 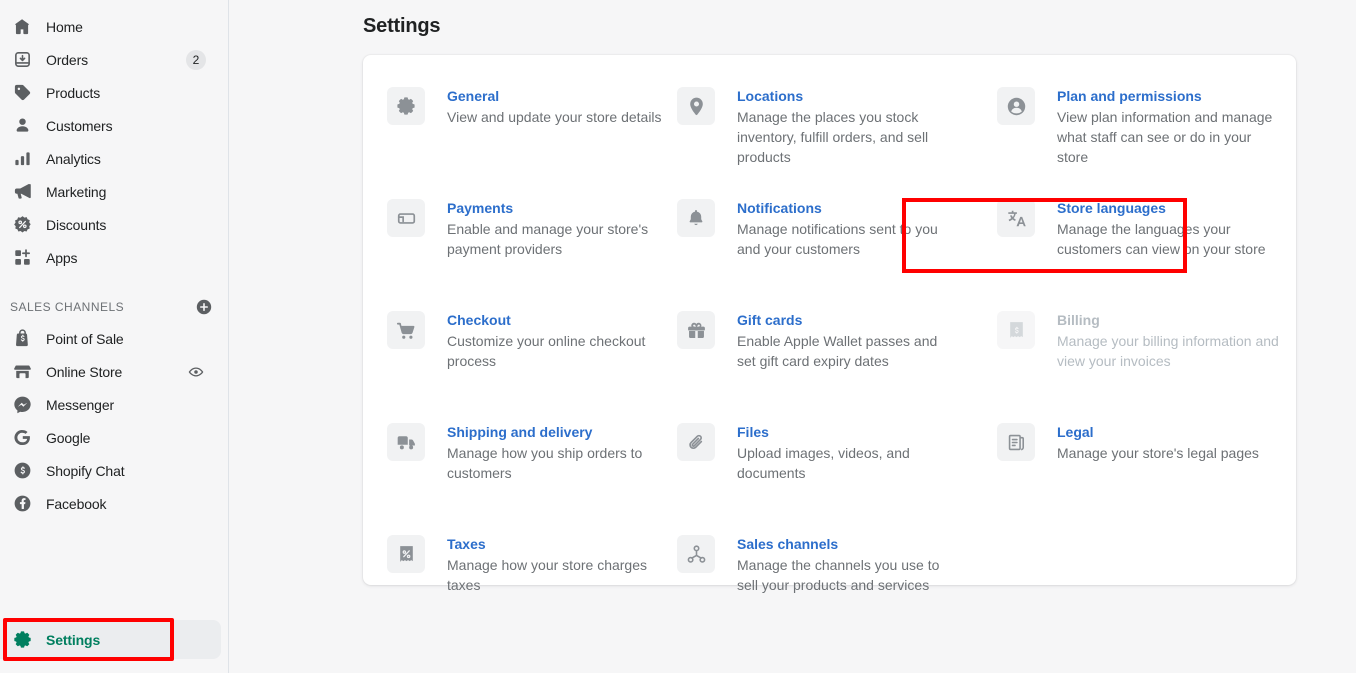 What do you see at coordinates (62, 257) in the screenshot?
I see `sidebar-item-label: Apps` at bounding box center [62, 257].